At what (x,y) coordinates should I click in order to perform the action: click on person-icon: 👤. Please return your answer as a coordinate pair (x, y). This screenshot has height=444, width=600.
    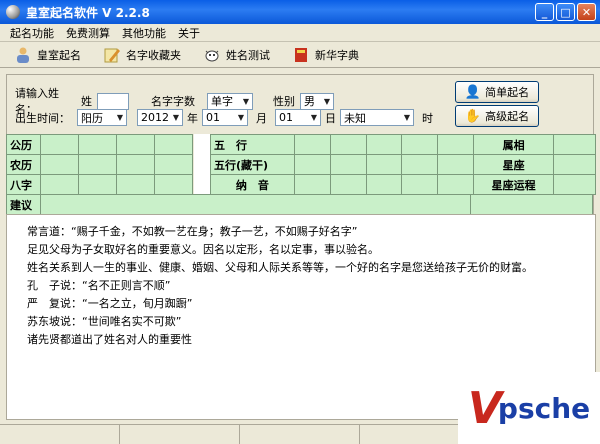
    Looking at the image, I should click on (473, 92).